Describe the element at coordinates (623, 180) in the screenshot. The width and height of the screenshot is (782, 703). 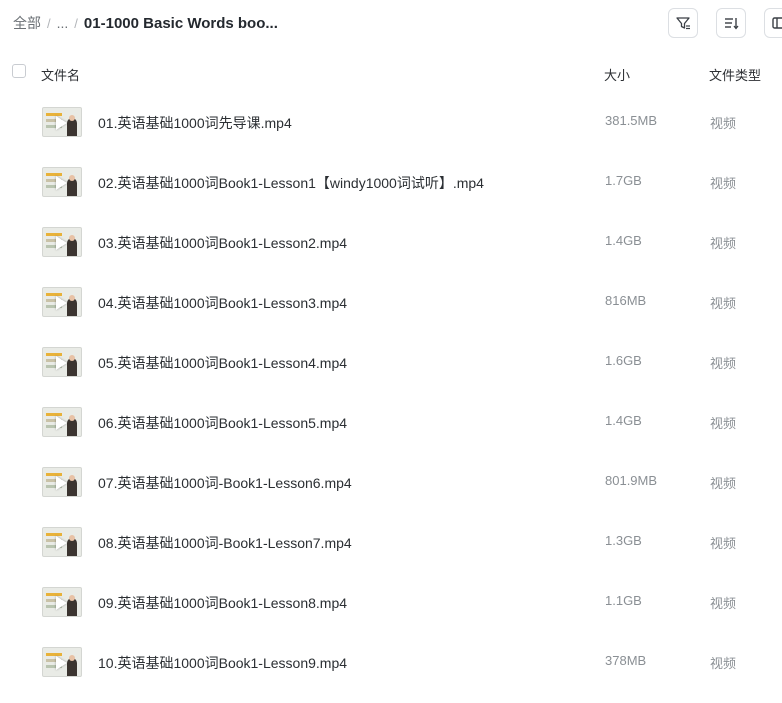
I see `file-size: 1.7GB` at that location.